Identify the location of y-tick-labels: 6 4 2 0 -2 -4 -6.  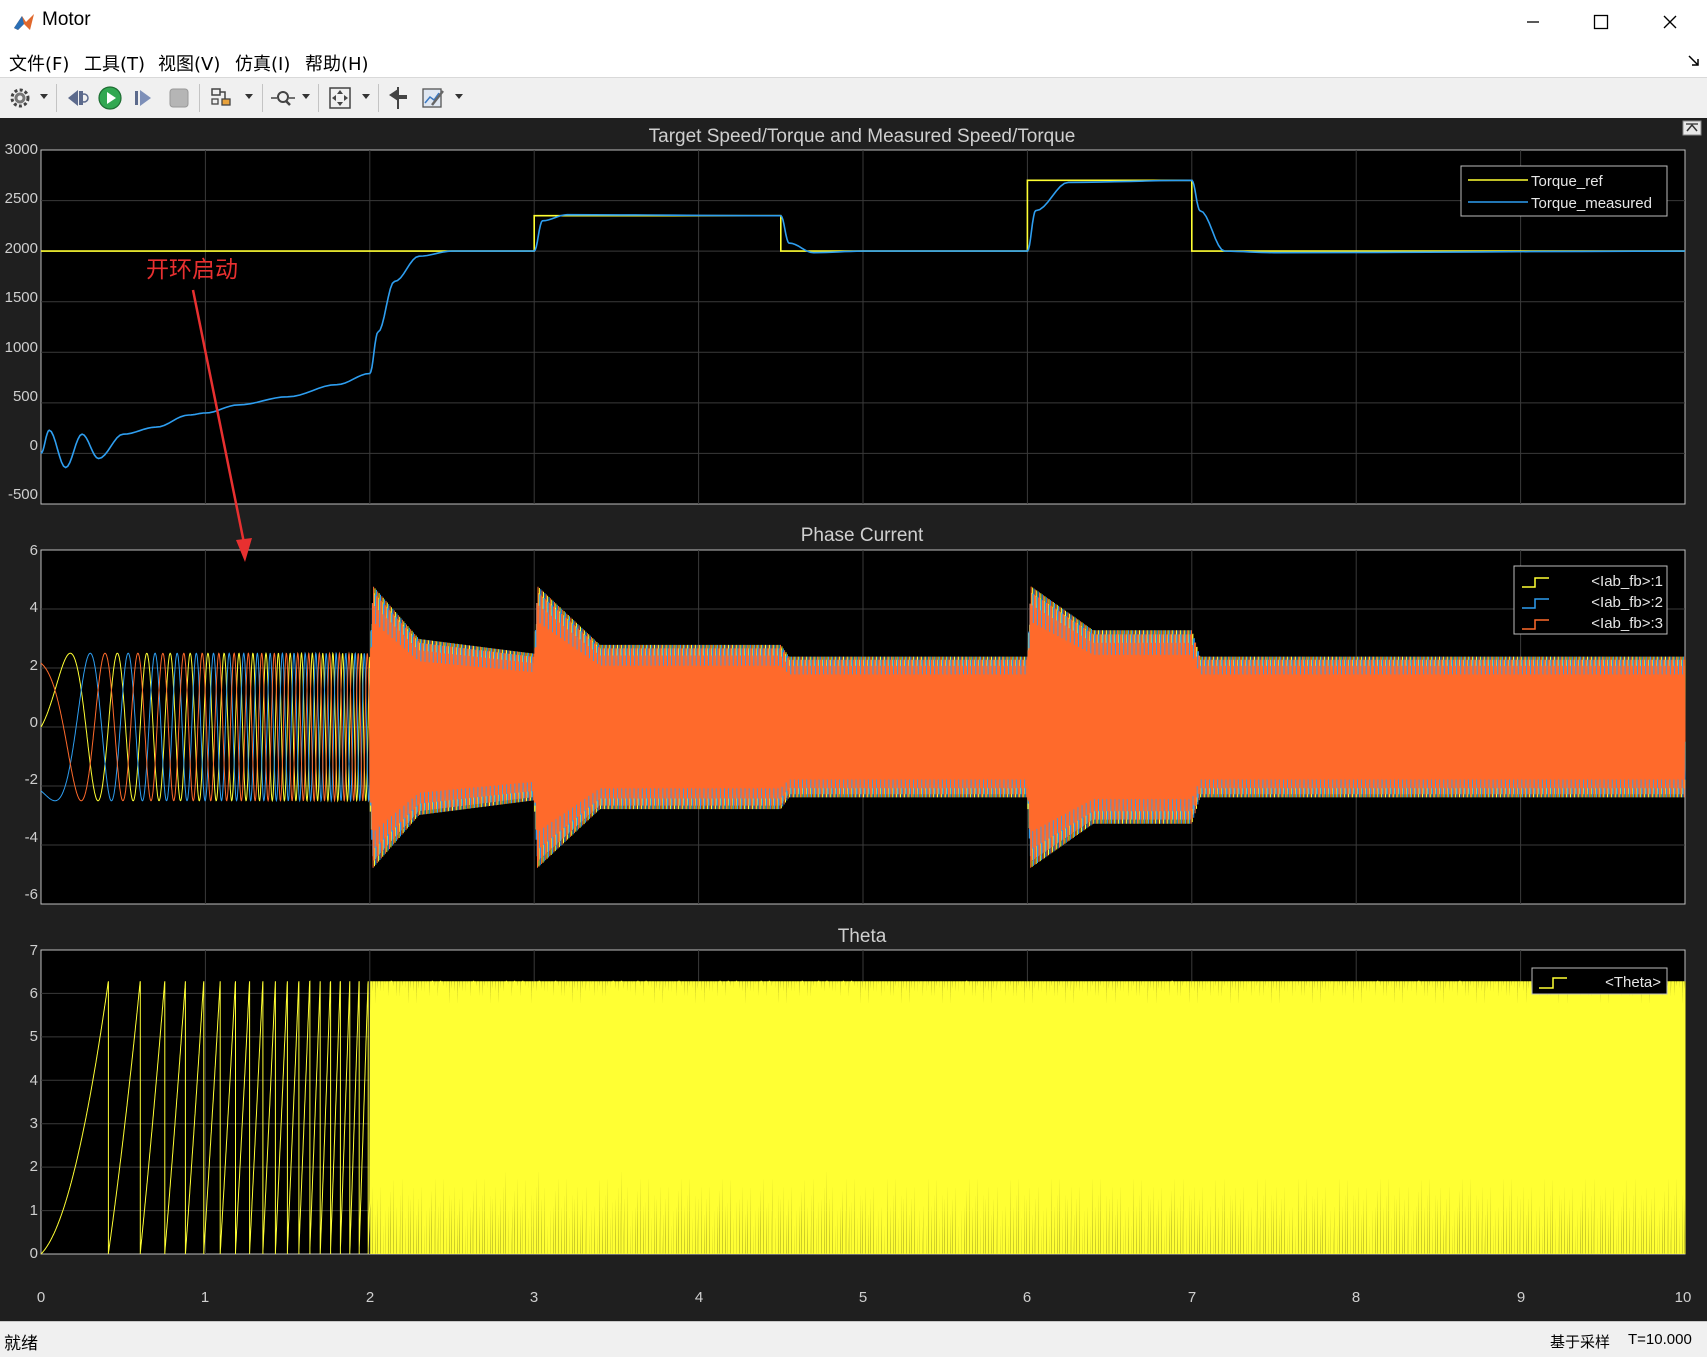
(31, 722).